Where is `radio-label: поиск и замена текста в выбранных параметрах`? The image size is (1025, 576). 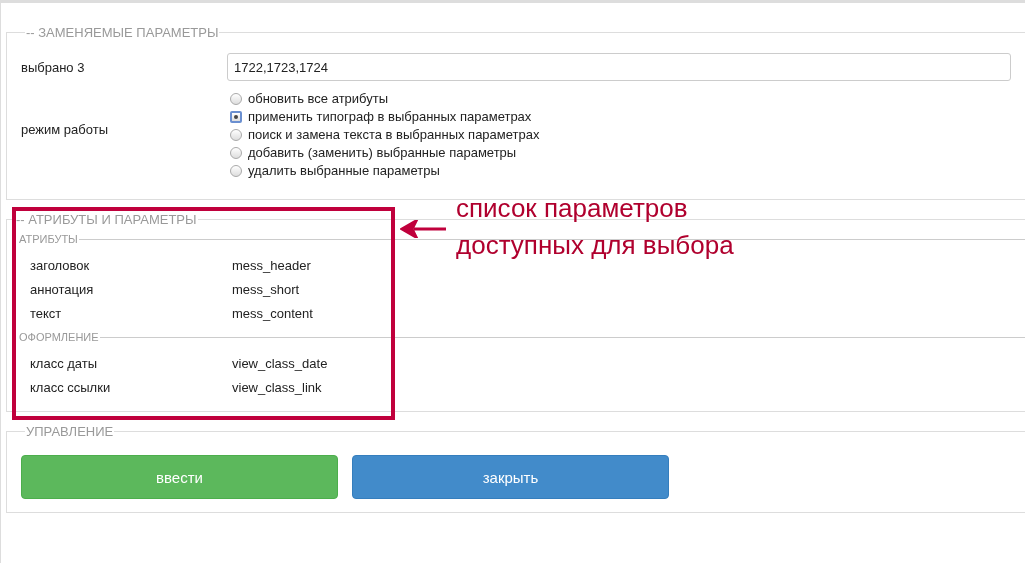 radio-label: поиск и замена текста в выбранных параметрах is located at coordinates (394, 134).